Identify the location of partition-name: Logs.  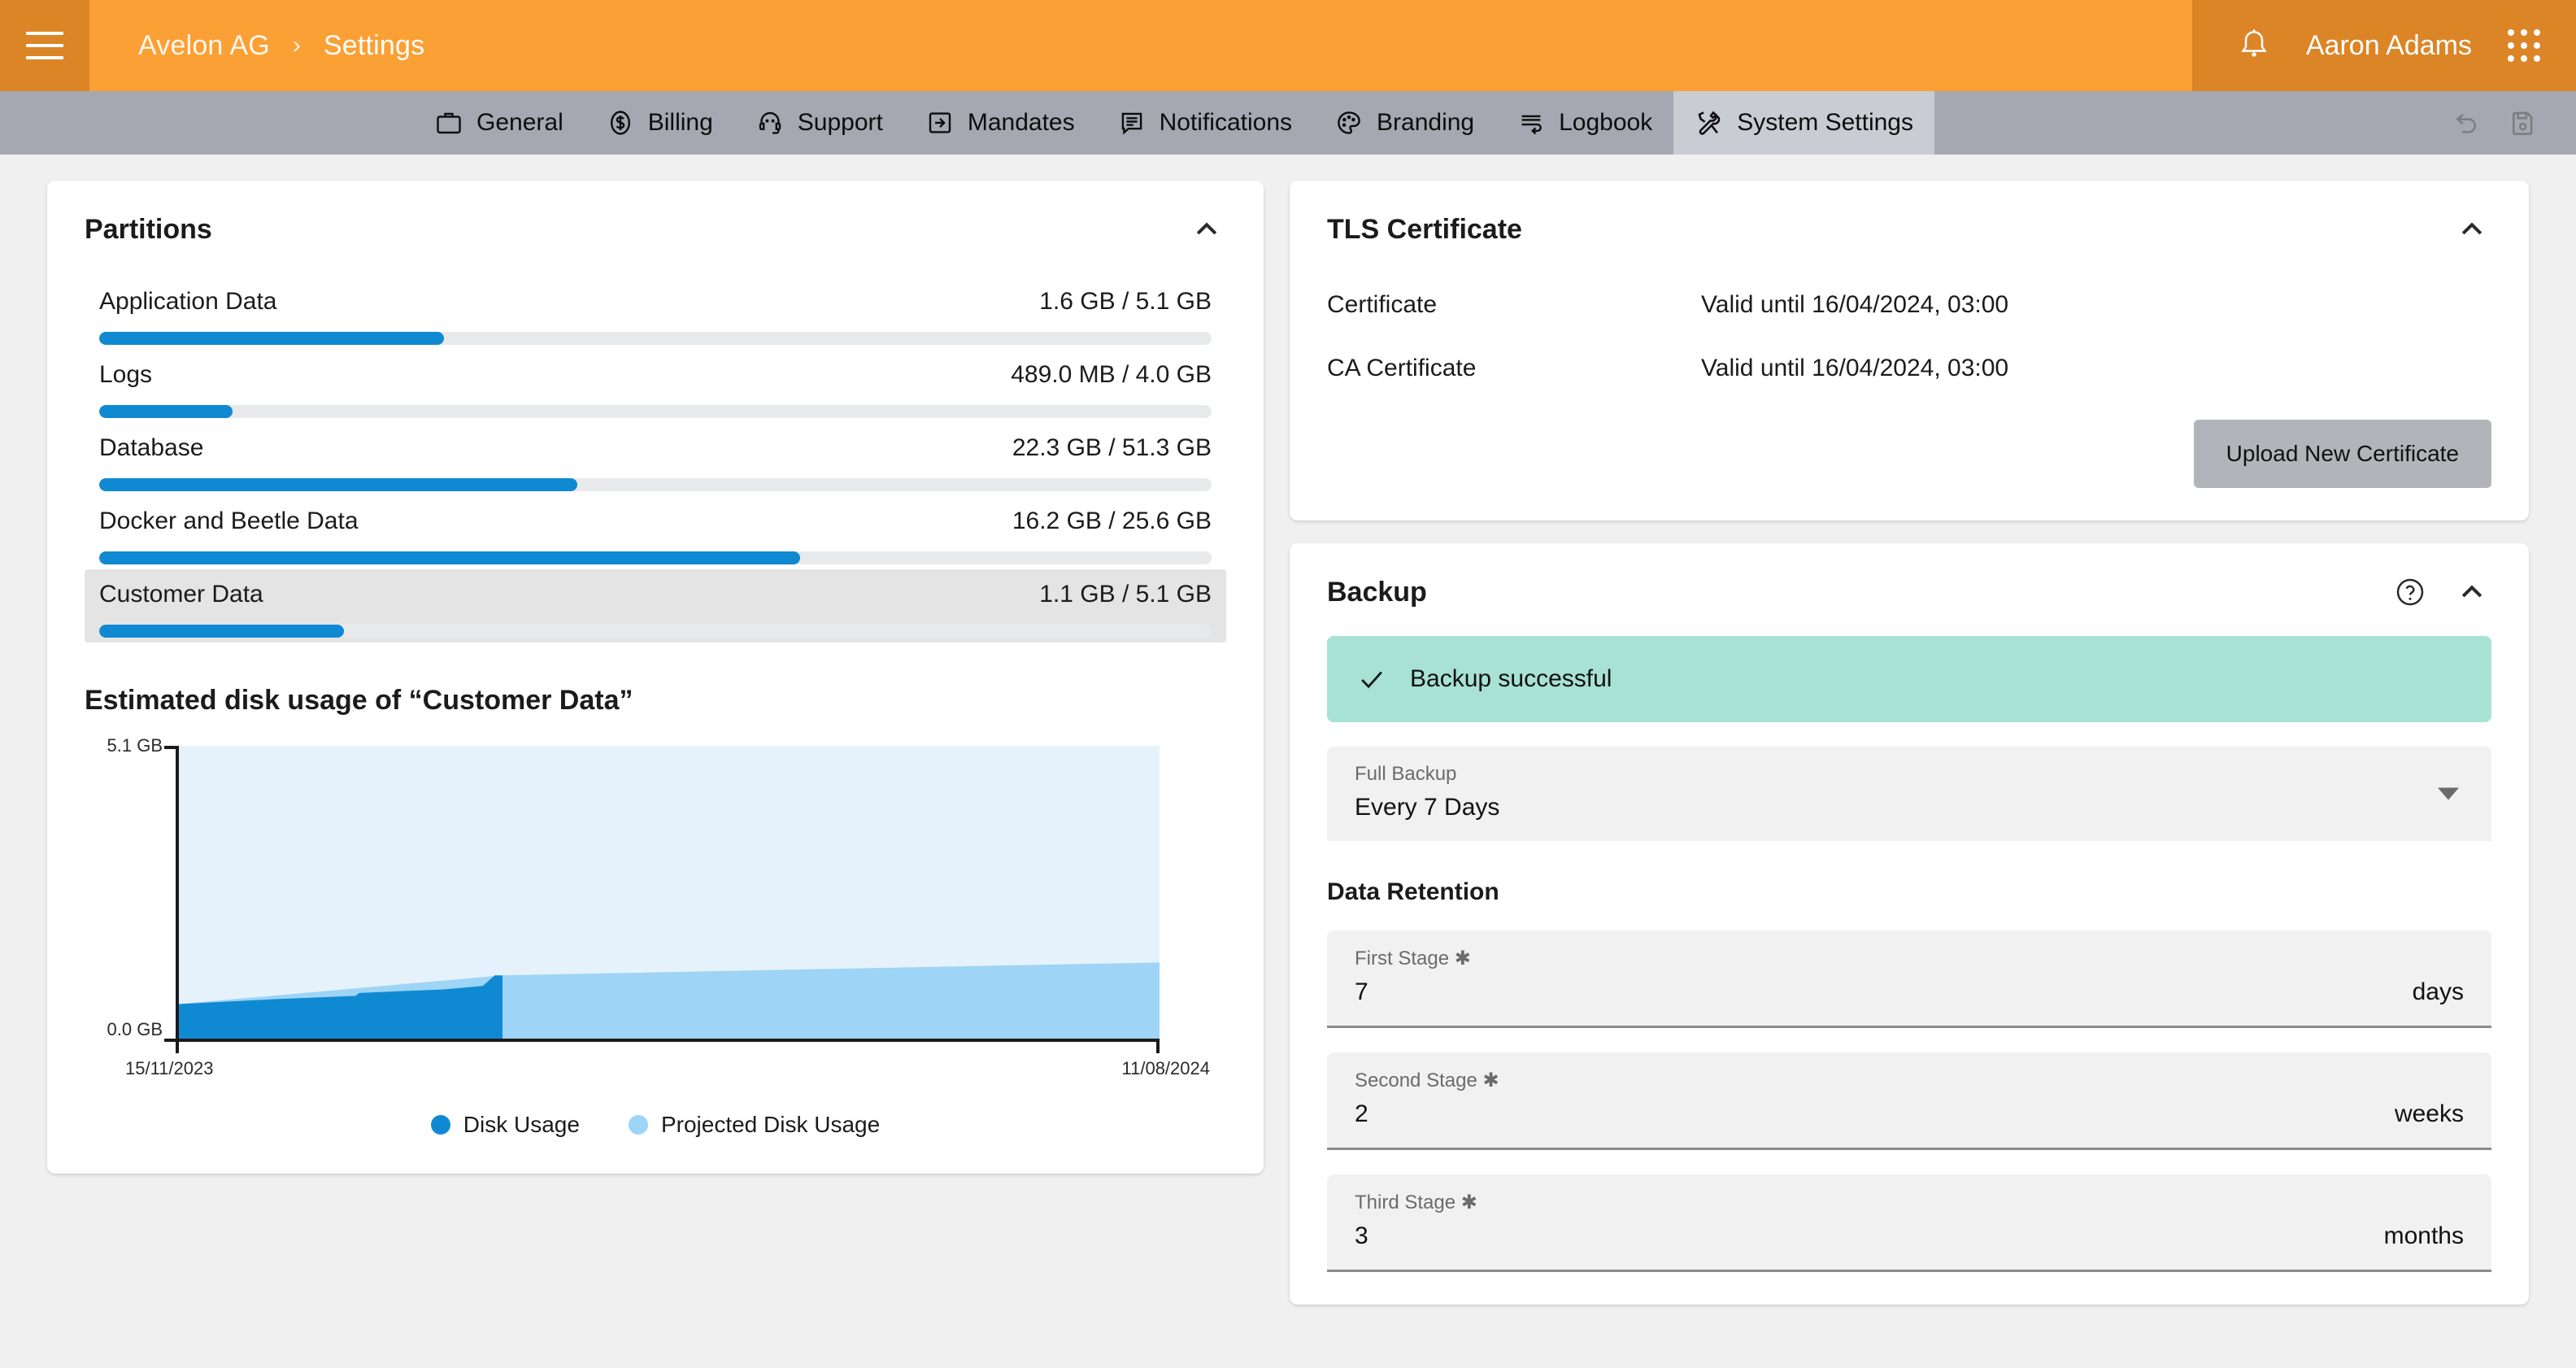
(126, 374).